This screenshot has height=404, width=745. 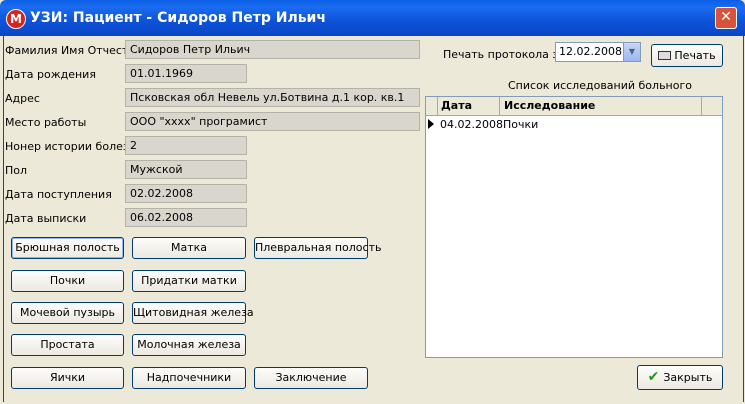 What do you see at coordinates (186, 217) in the screenshot?
I see `field-discharge-date: 06.02.2008` at bounding box center [186, 217].